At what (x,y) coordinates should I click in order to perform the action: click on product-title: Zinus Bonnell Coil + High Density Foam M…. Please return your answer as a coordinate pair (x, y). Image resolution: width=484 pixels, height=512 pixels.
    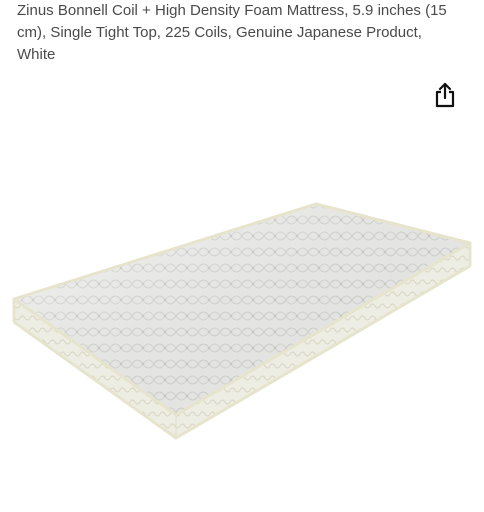
    Looking at the image, I should click on (232, 32).